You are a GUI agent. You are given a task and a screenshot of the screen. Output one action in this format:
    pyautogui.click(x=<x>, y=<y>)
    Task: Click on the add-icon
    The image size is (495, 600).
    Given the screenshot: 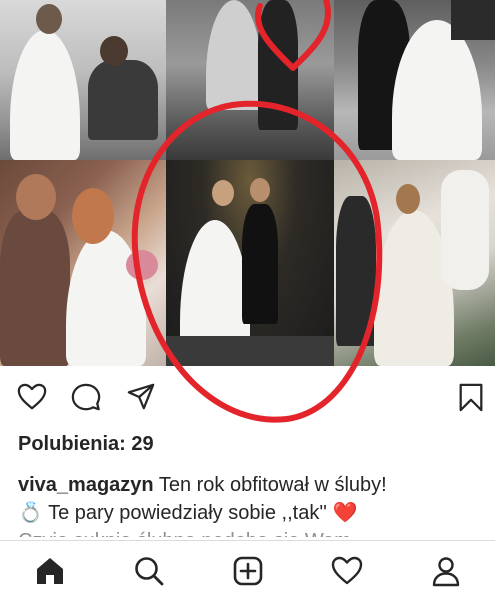 What is the action you would take?
    pyautogui.click(x=248, y=571)
    